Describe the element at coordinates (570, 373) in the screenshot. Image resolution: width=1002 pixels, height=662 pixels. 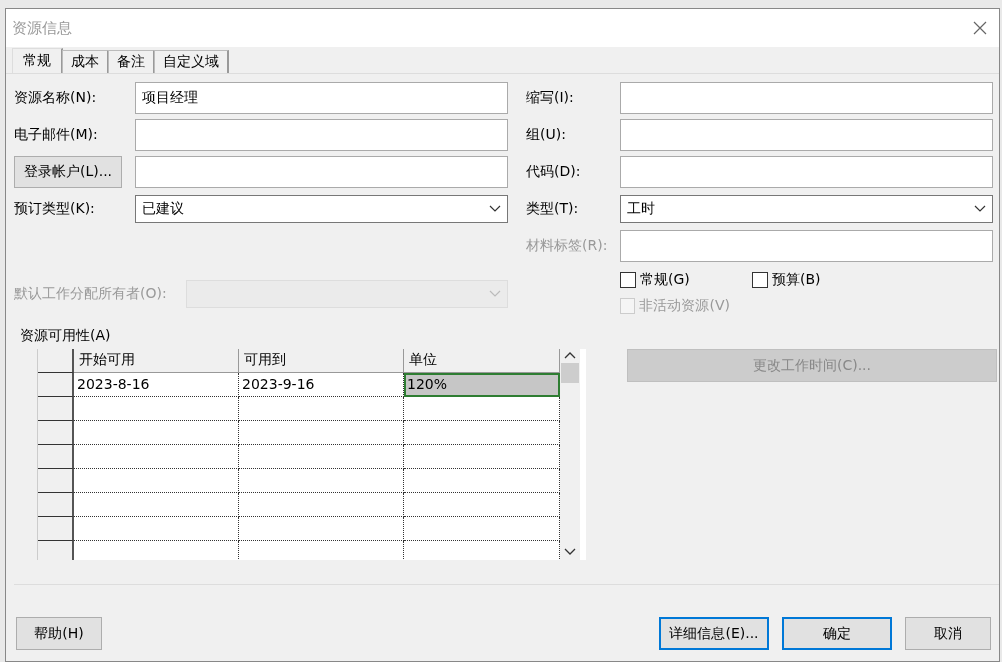
I see `scroll-thumb` at that location.